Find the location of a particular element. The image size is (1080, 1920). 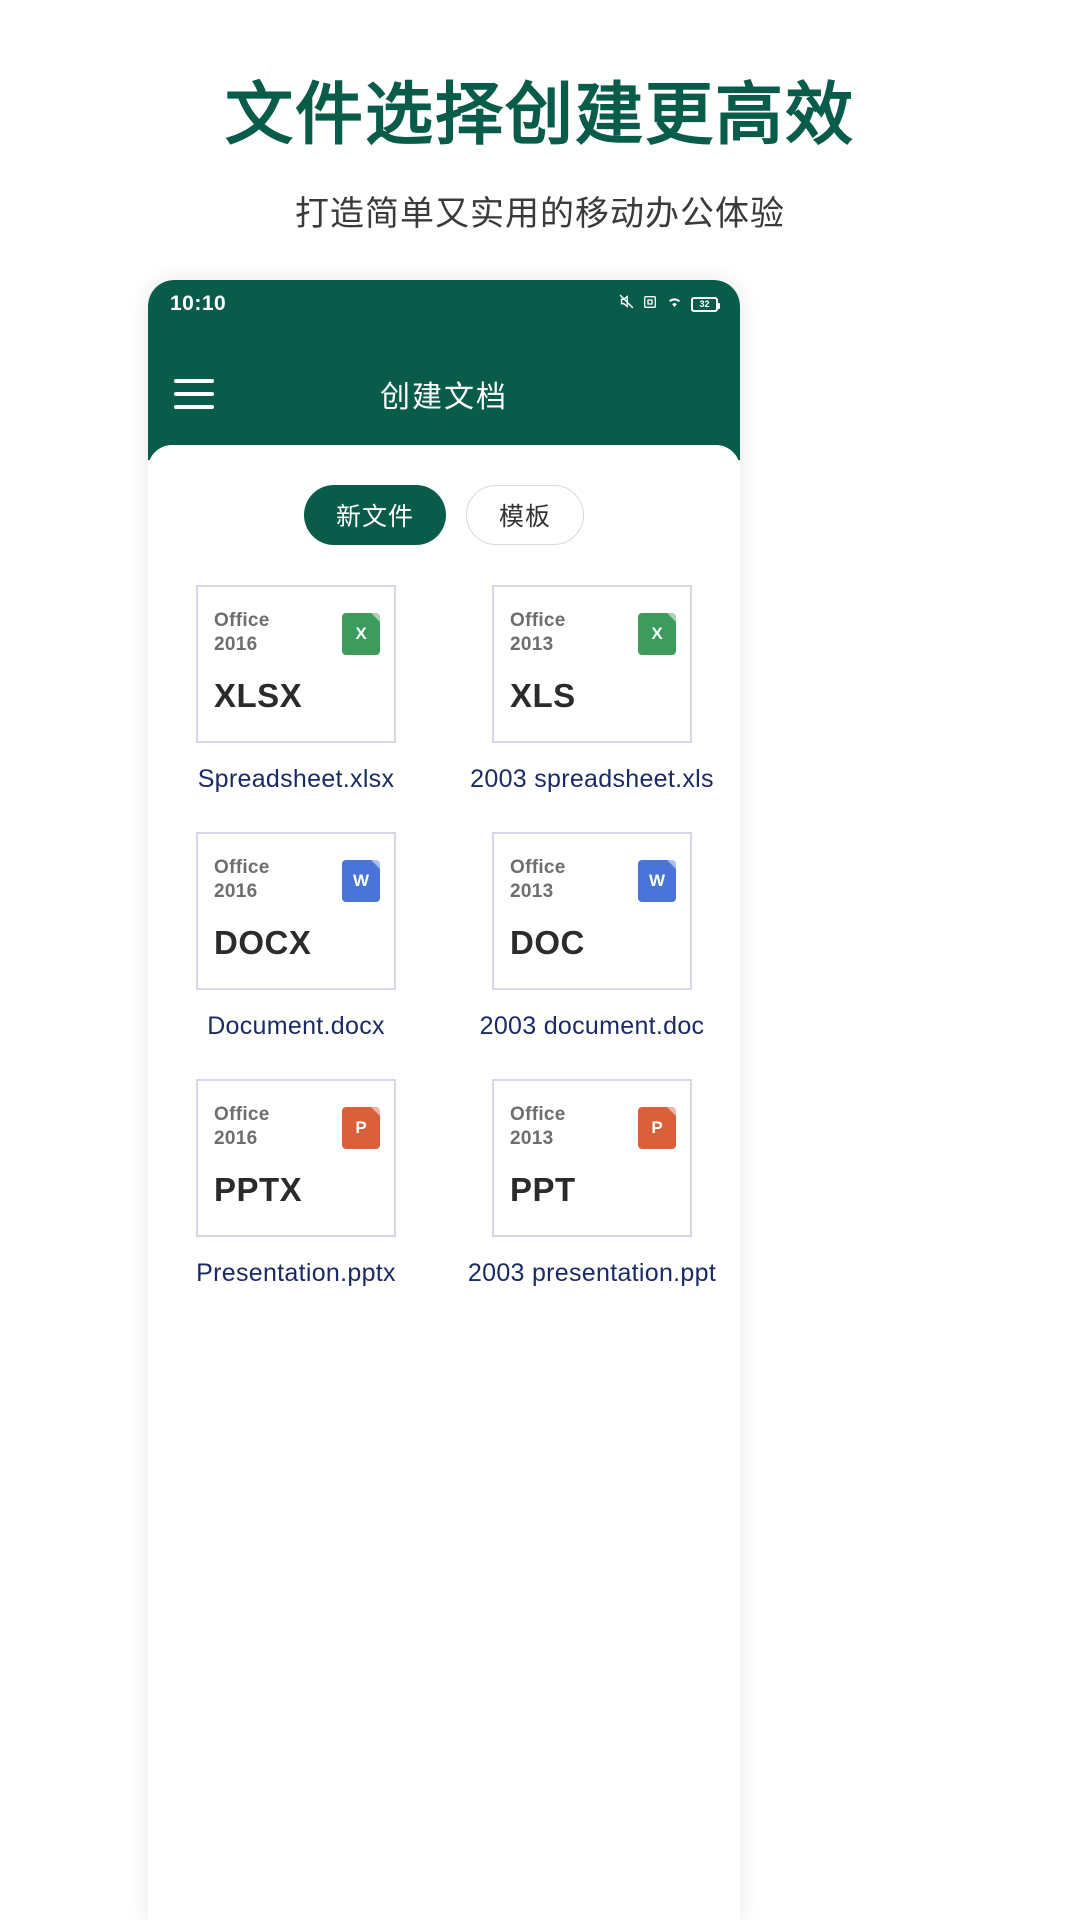

file-card-xlsx: Office 2016 X XLSX is located at coordinates (296, 664).